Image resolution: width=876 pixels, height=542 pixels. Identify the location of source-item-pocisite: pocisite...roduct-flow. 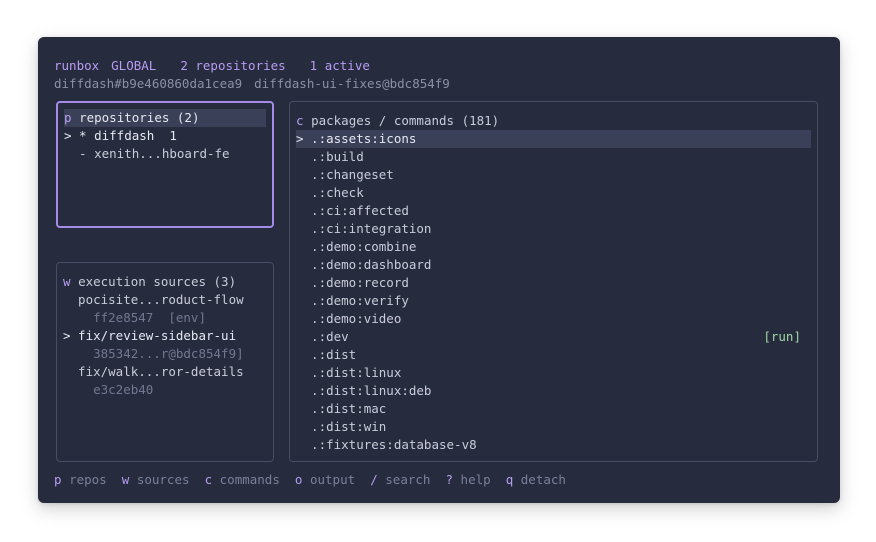
(165, 300).